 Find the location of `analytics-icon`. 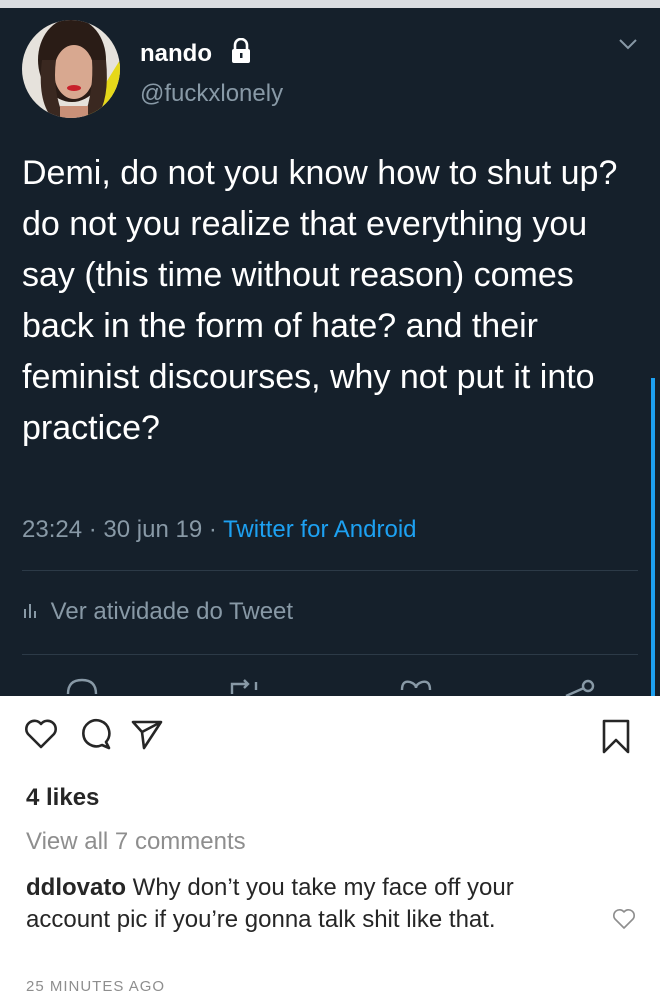

analytics-icon is located at coordinates (33, 612).